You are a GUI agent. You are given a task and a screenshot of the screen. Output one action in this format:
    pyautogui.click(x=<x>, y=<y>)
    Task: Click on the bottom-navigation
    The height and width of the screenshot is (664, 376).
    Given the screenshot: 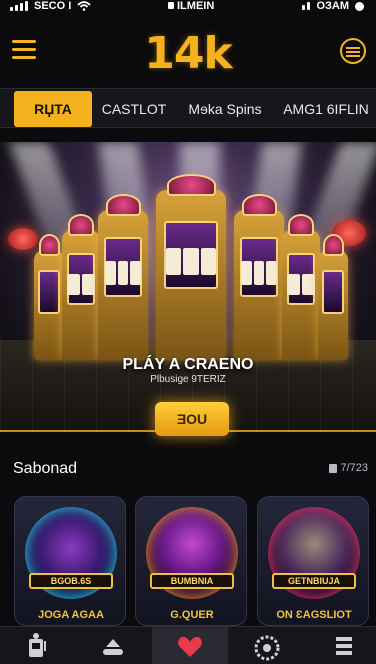 What is the action you would take?
    pyautogui.click(x=188, y=645)
    